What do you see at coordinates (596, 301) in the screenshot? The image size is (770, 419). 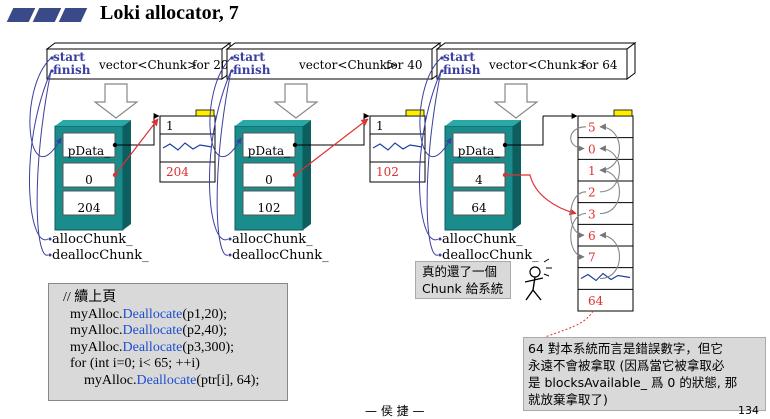 I see `chunk3-block-index: 64` at bounding box center [596, 301].